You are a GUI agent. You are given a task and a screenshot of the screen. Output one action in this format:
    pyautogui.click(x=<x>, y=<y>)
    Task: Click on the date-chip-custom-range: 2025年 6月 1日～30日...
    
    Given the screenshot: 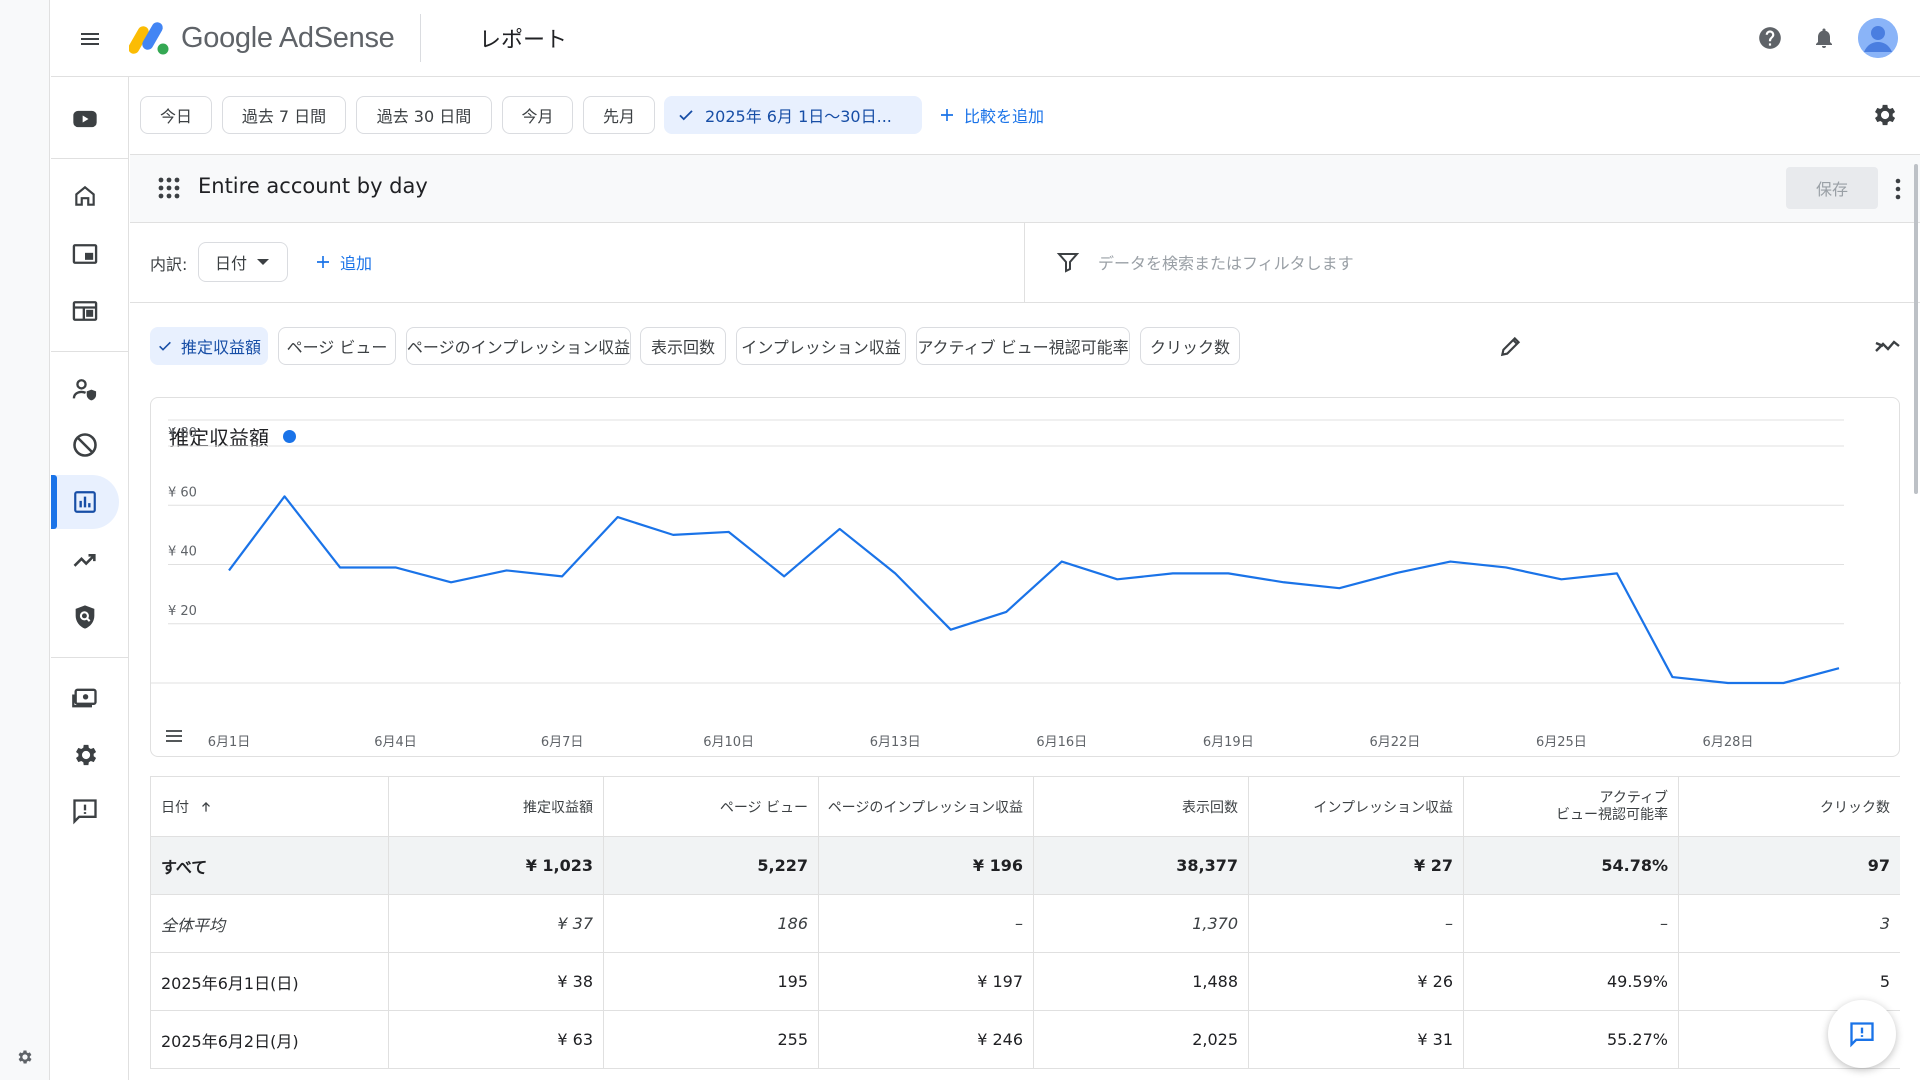 What is the action you would take?
    pyautogui.click(x=793, y=115)
    